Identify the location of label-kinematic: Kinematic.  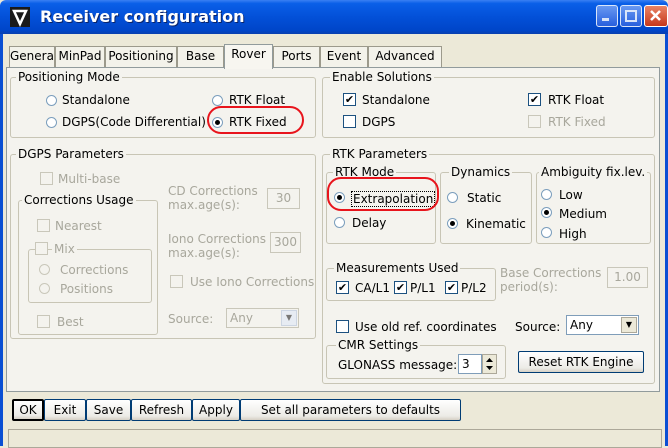
(496, 224).